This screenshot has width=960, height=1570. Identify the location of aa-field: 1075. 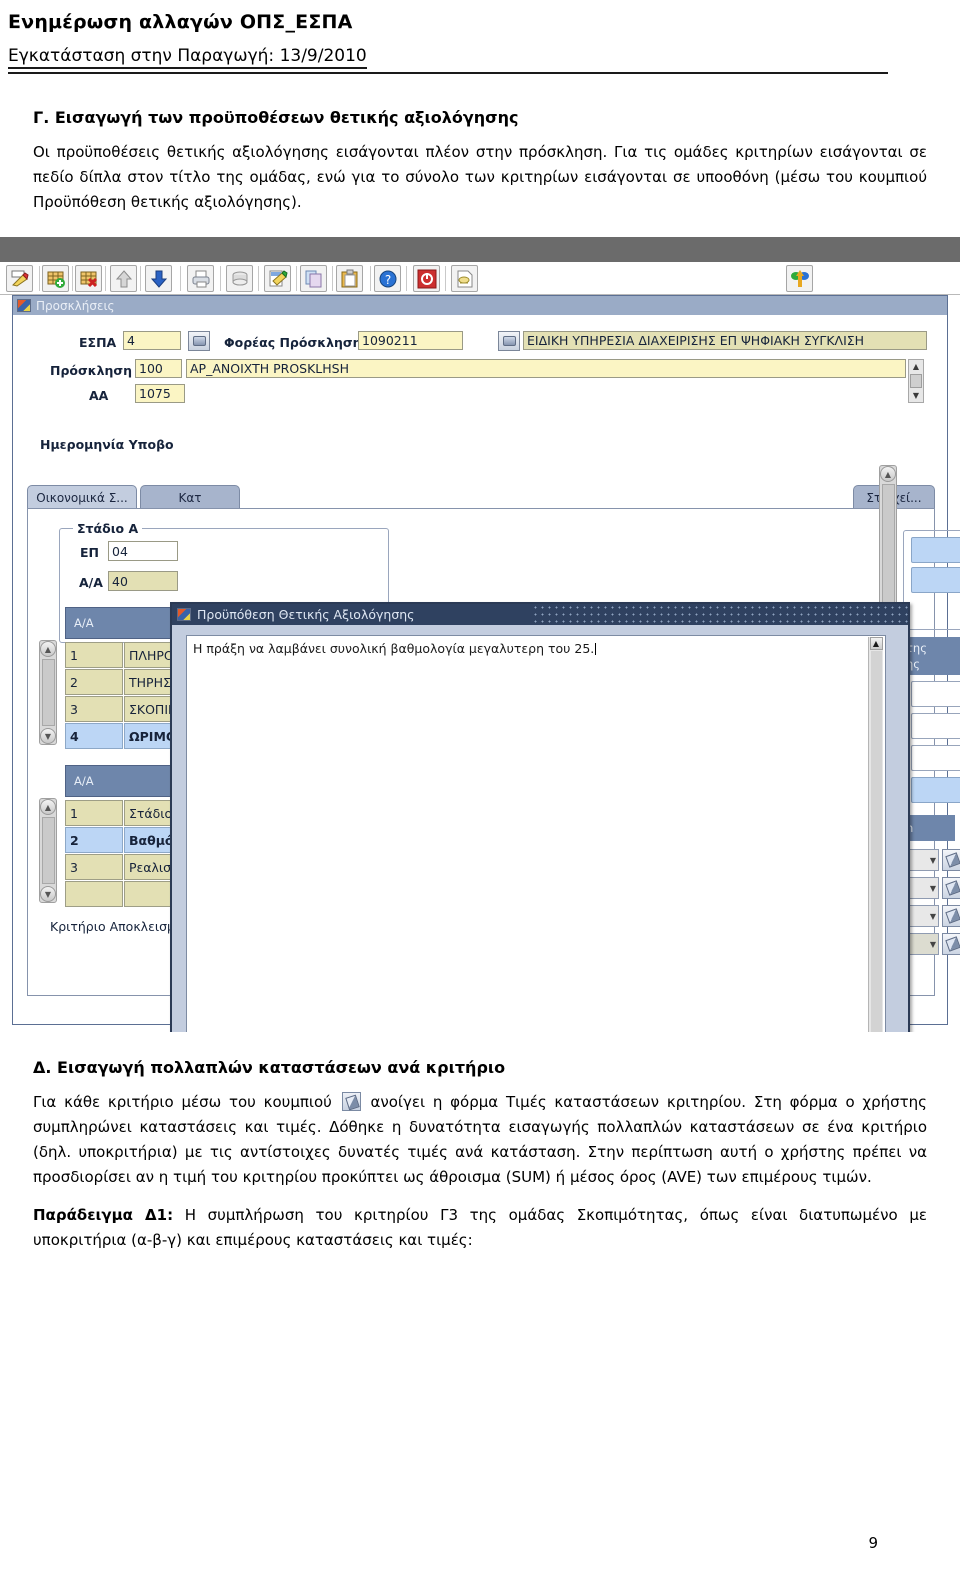
(160, 393).